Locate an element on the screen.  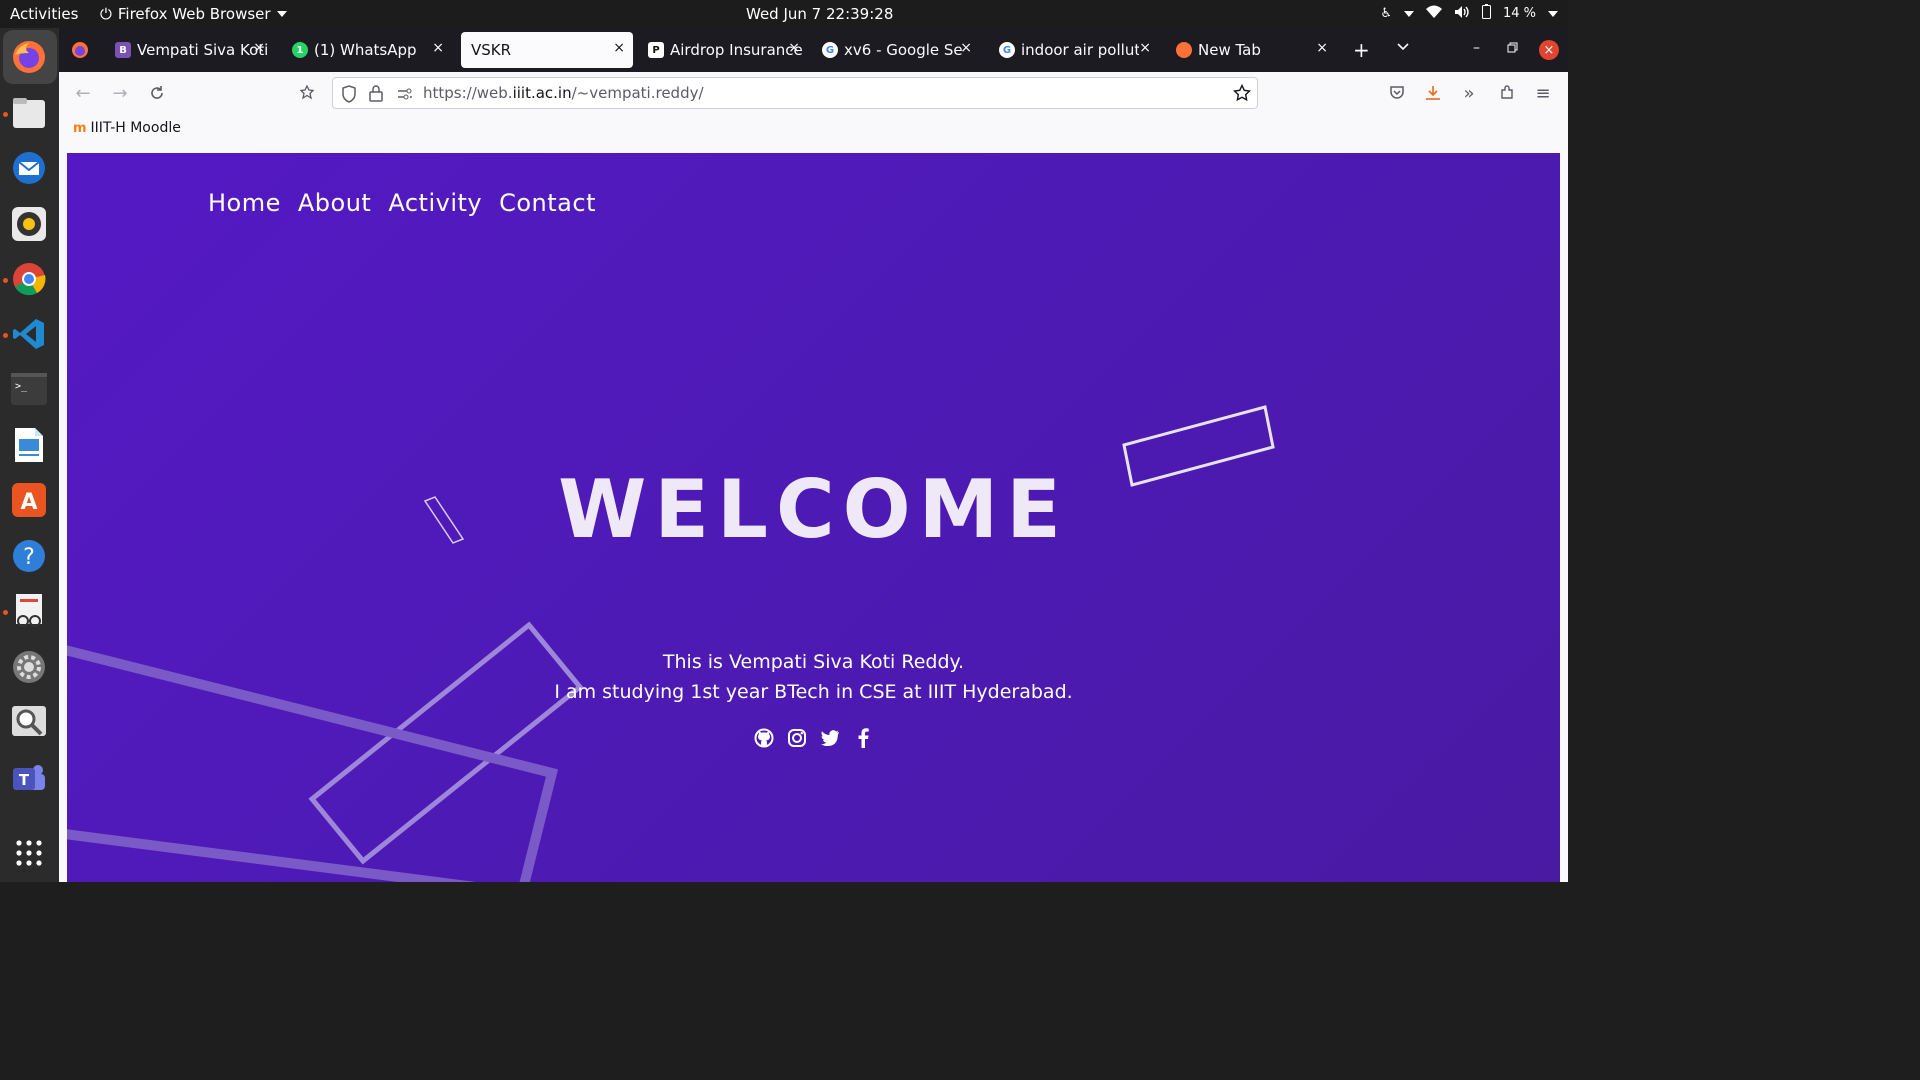
software-center-icon: A is located at coordinates (29, 500).